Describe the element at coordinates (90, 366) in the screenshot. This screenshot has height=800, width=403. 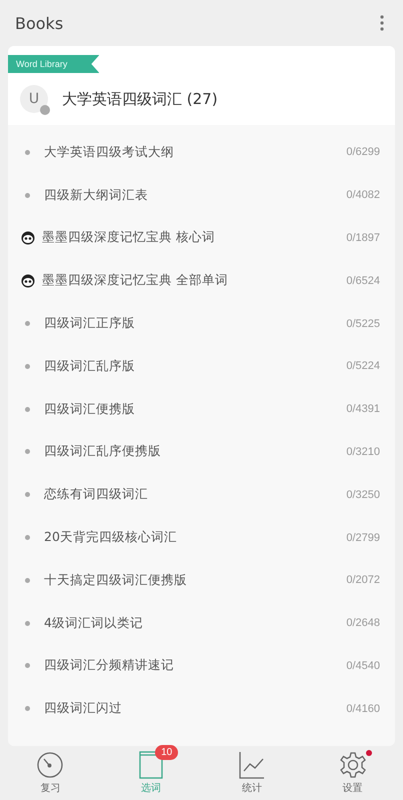
I see `book-title: 四级词汇乱序版` at that location.